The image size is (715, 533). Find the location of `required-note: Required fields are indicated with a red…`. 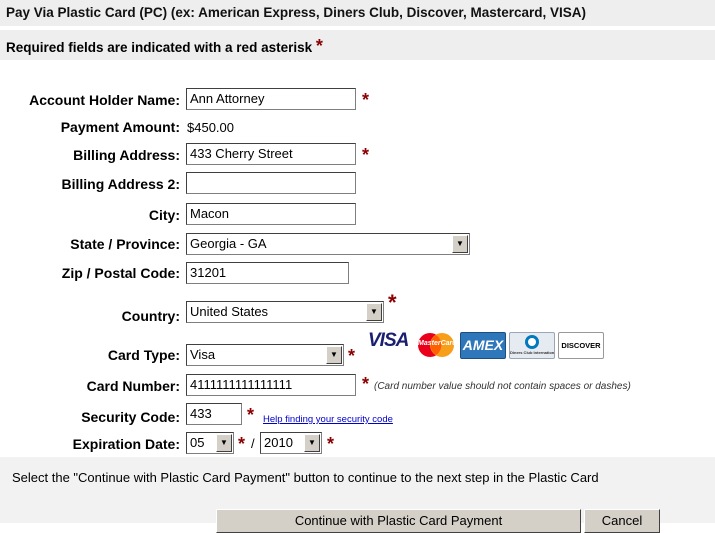

required-note: Required fields are indicated with a red… is located at coordinates (159, 47).